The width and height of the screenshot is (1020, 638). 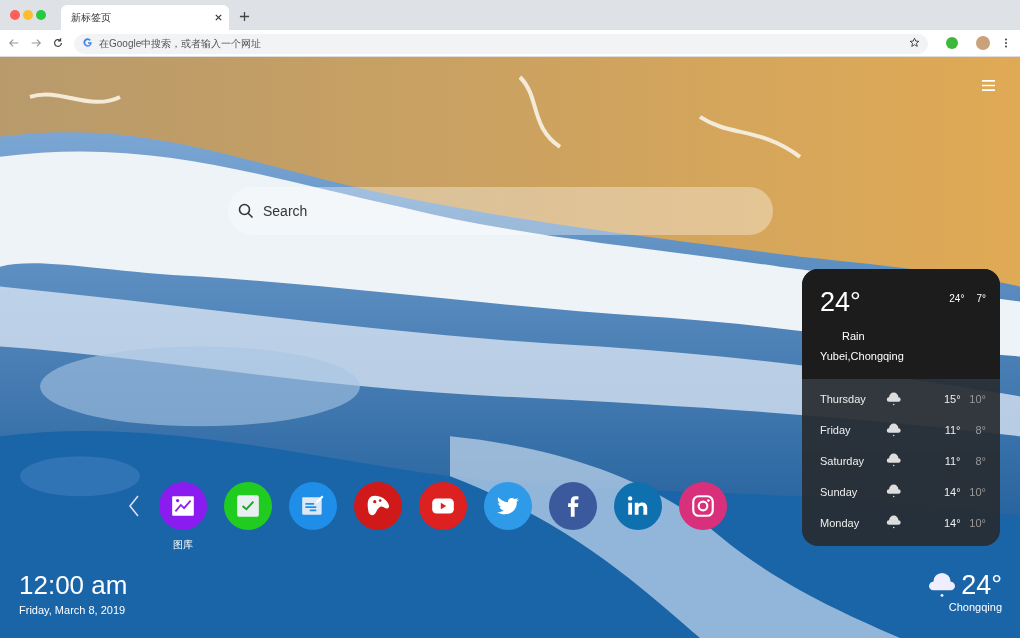 I want to click on checkmark-icon, so click(x=248, y=506).